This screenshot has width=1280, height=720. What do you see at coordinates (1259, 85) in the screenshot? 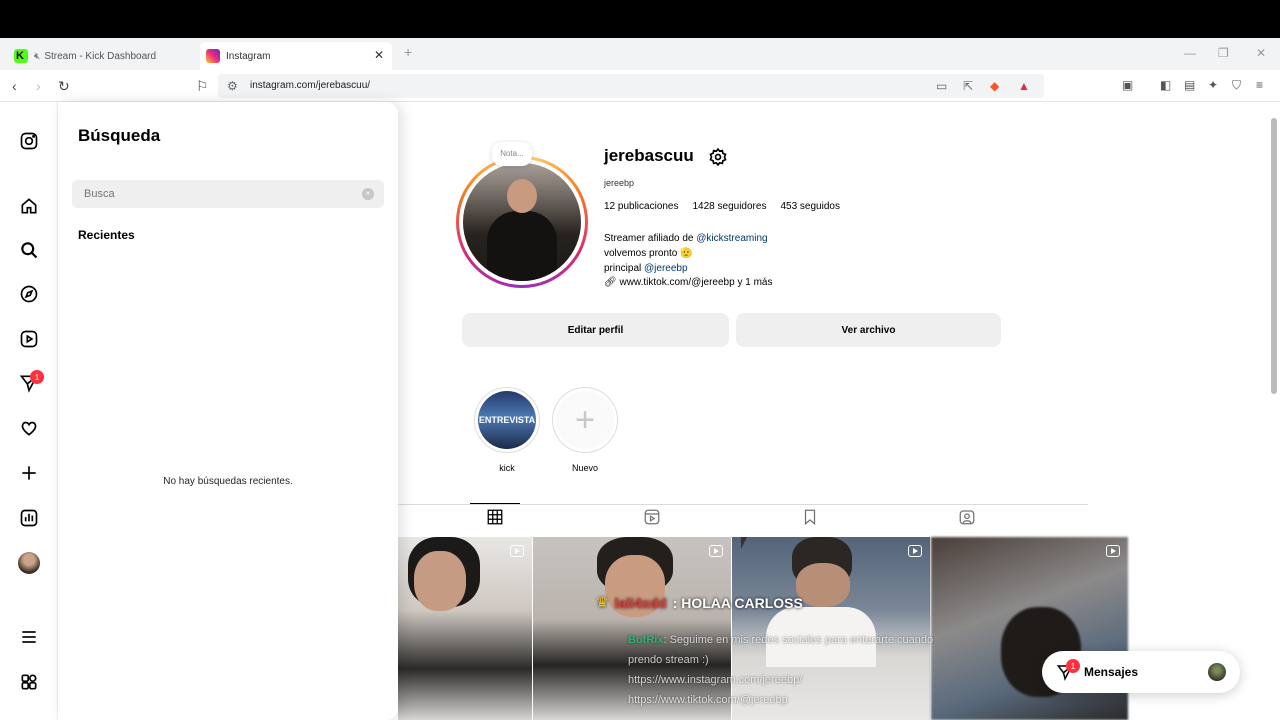
I see `menu-icon: ≡` at bounding box center [1259, 85].